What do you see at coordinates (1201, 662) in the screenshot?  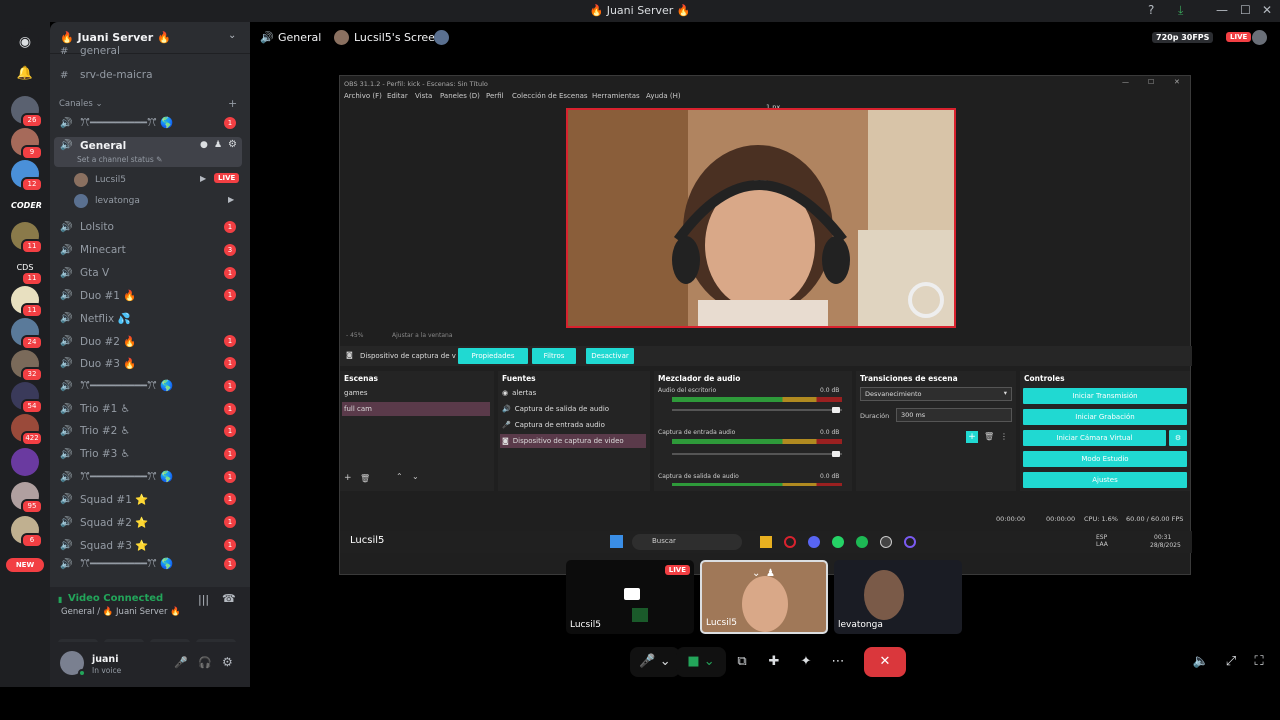 I see `volume-icon: 🔈` at bounding box center [1201, 662].